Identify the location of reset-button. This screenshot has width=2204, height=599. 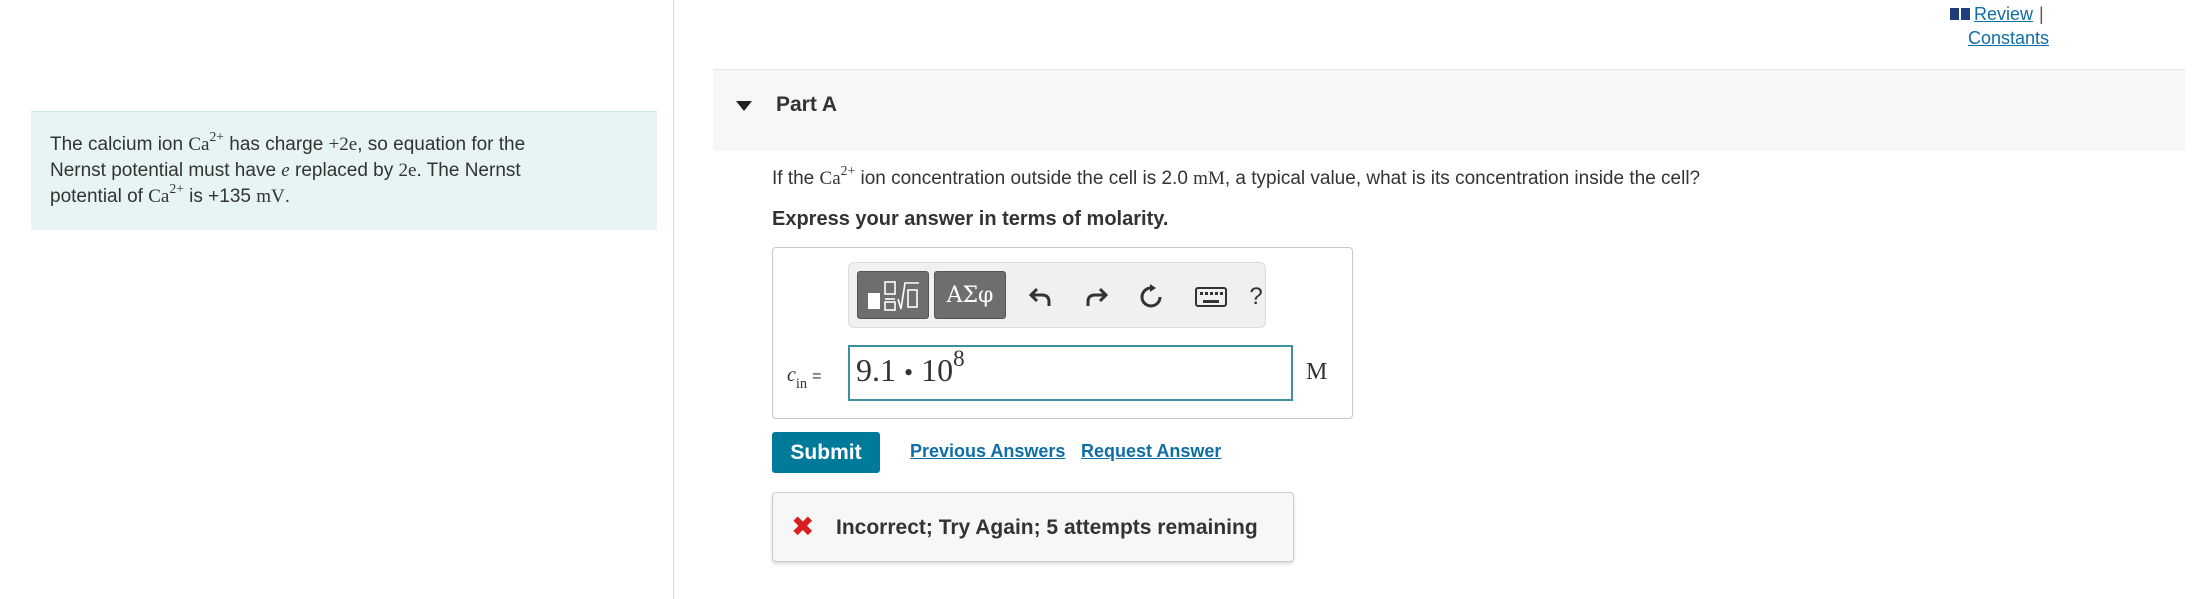
(1151, 297).